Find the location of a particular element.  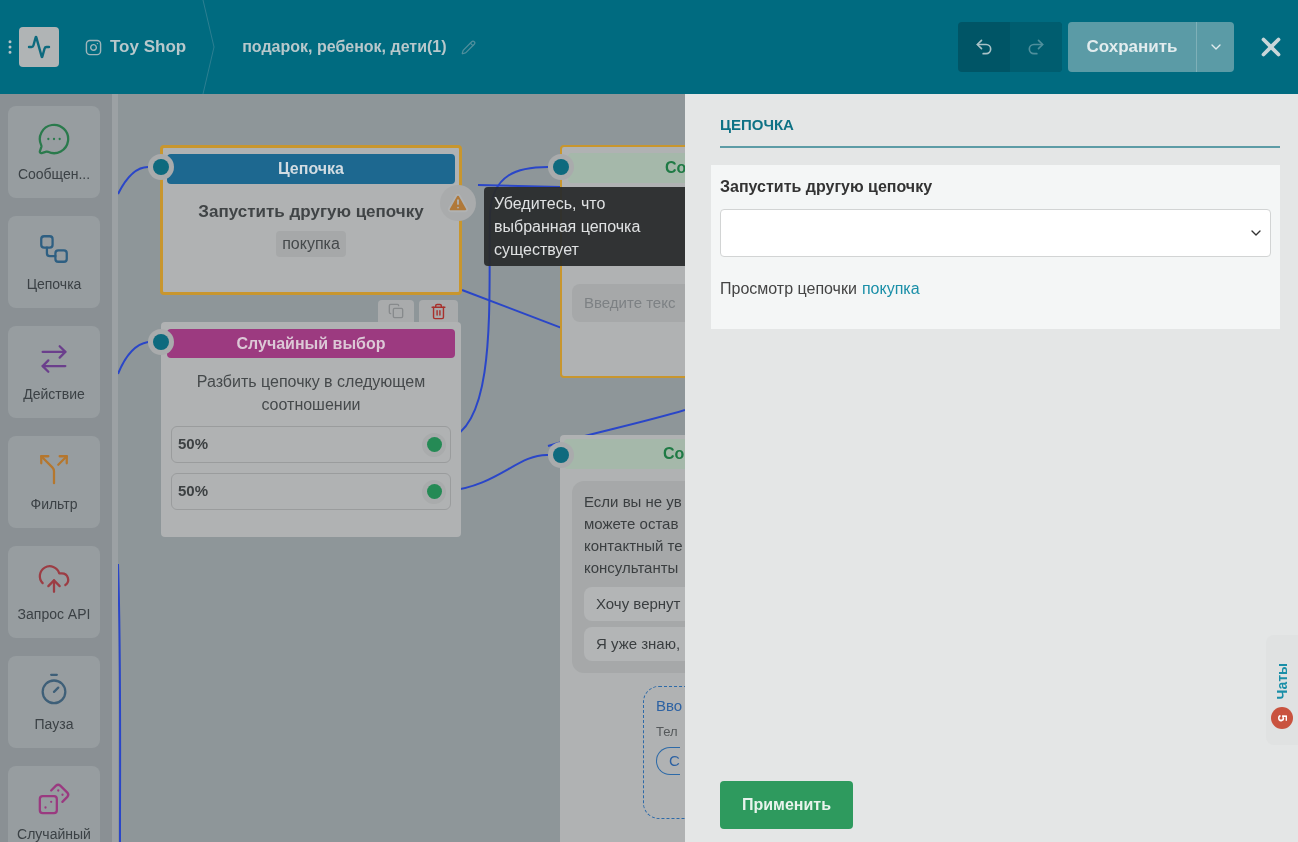

tooltip: Убедитесь, что выбранная цепочка существует is located at coordinates (584, 226).